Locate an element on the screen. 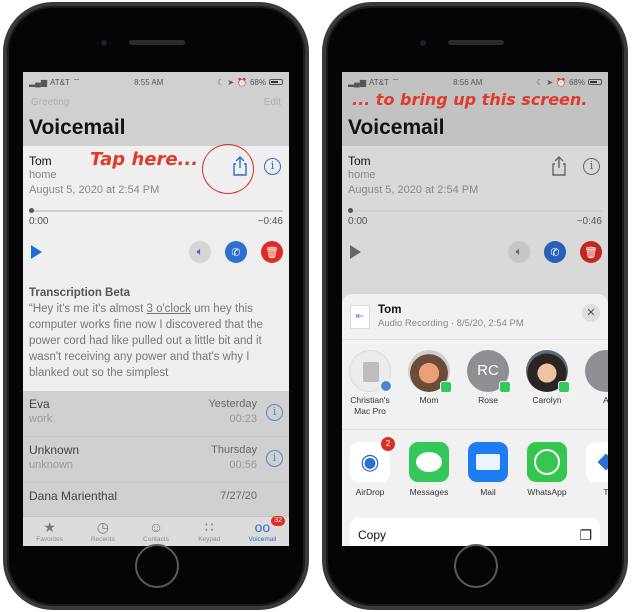 This screenshot has width=632, height=612. keypad-icon: ∷ is located at coordinates (209, 527).